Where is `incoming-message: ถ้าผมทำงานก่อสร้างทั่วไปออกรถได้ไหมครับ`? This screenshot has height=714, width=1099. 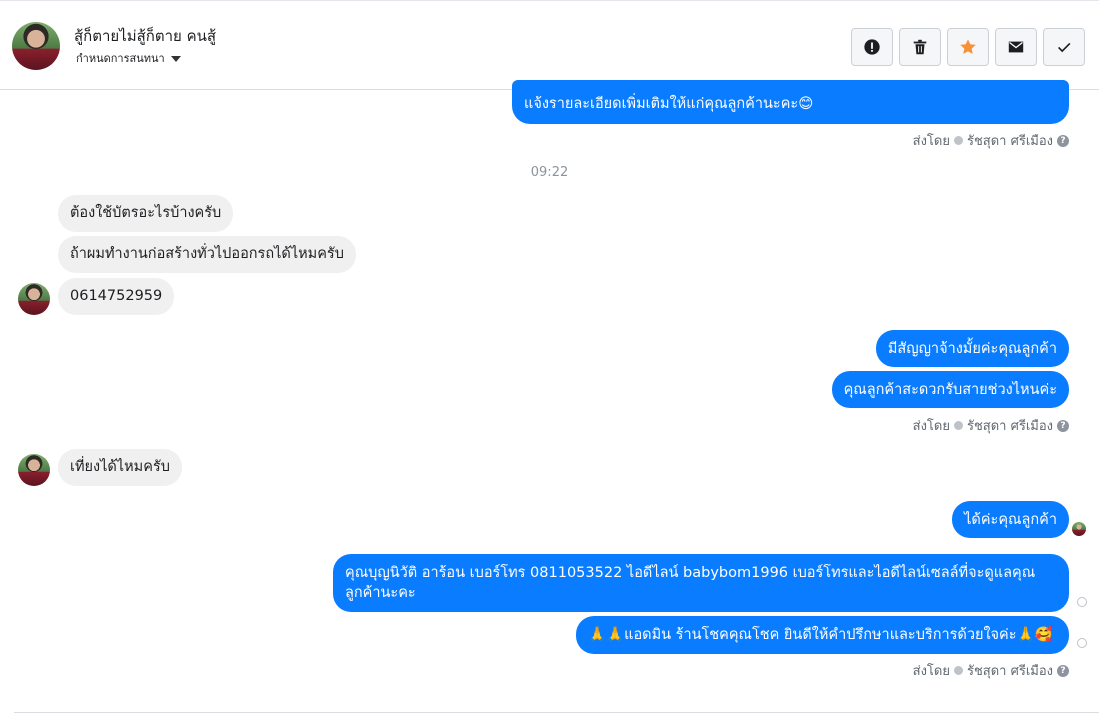
incoming-message: ถ้าผมทำงานก่อสร้างทั่วไปออกรถได้ไหมครับ is located at coordinates (207, 254).